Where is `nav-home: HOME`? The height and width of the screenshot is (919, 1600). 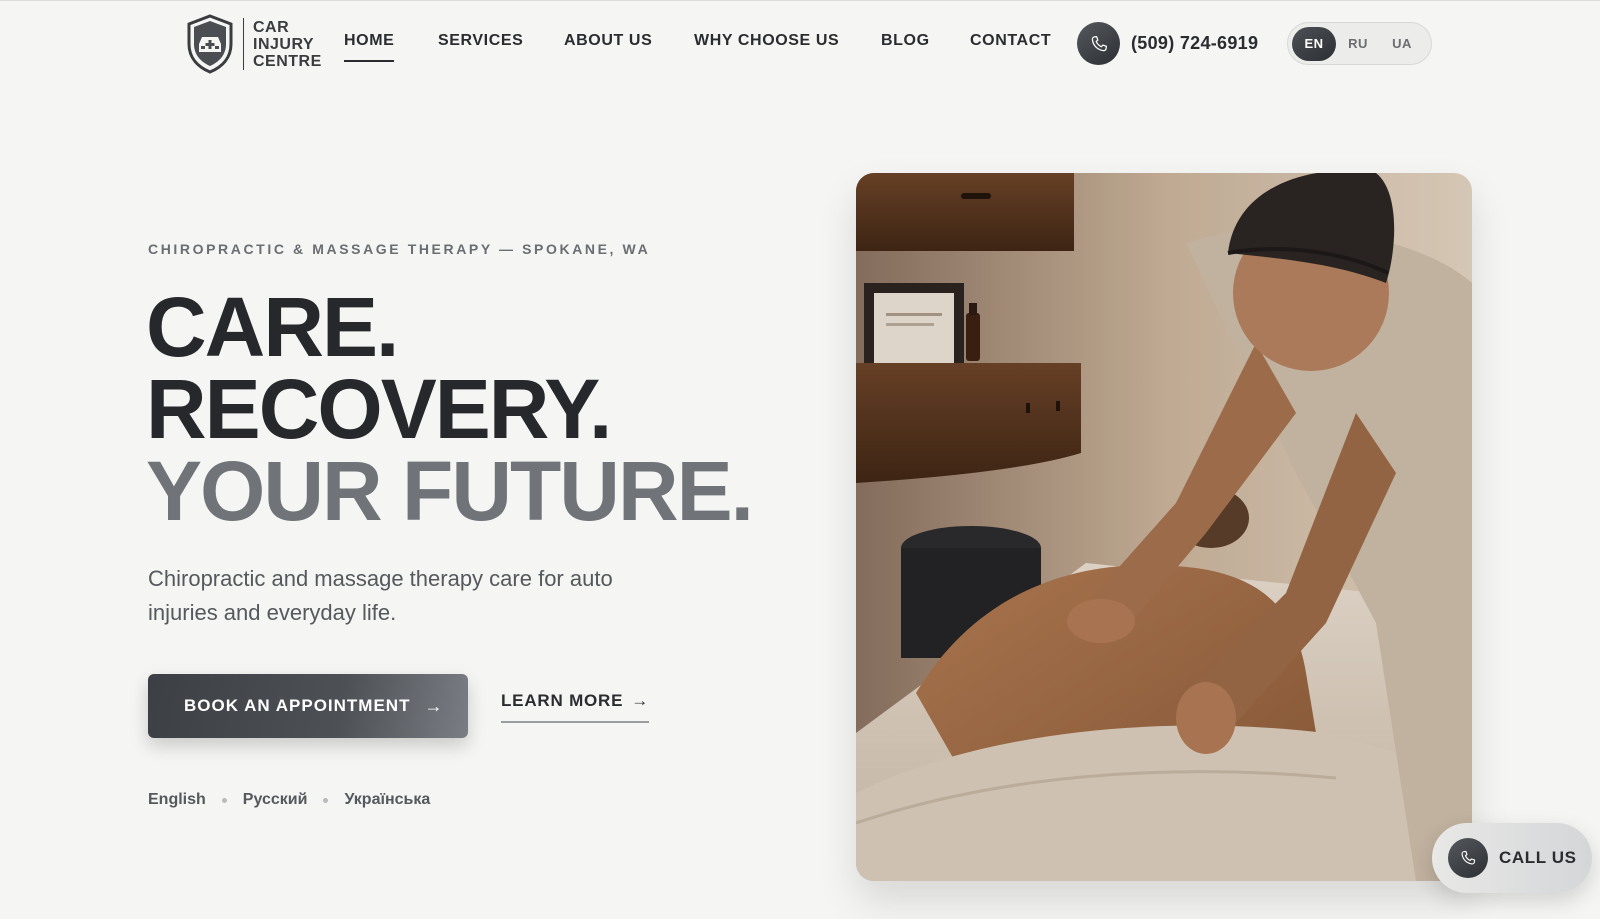
nav-home: HOME is located at coordinates (369, 47).